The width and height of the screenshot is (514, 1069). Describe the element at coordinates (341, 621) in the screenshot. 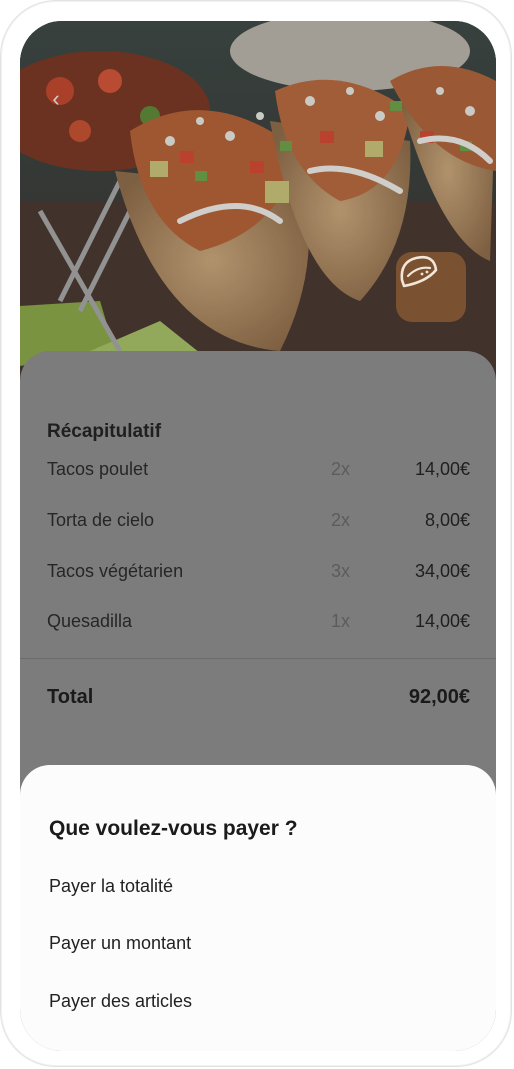

I see `item-qty: 1x` at that location.